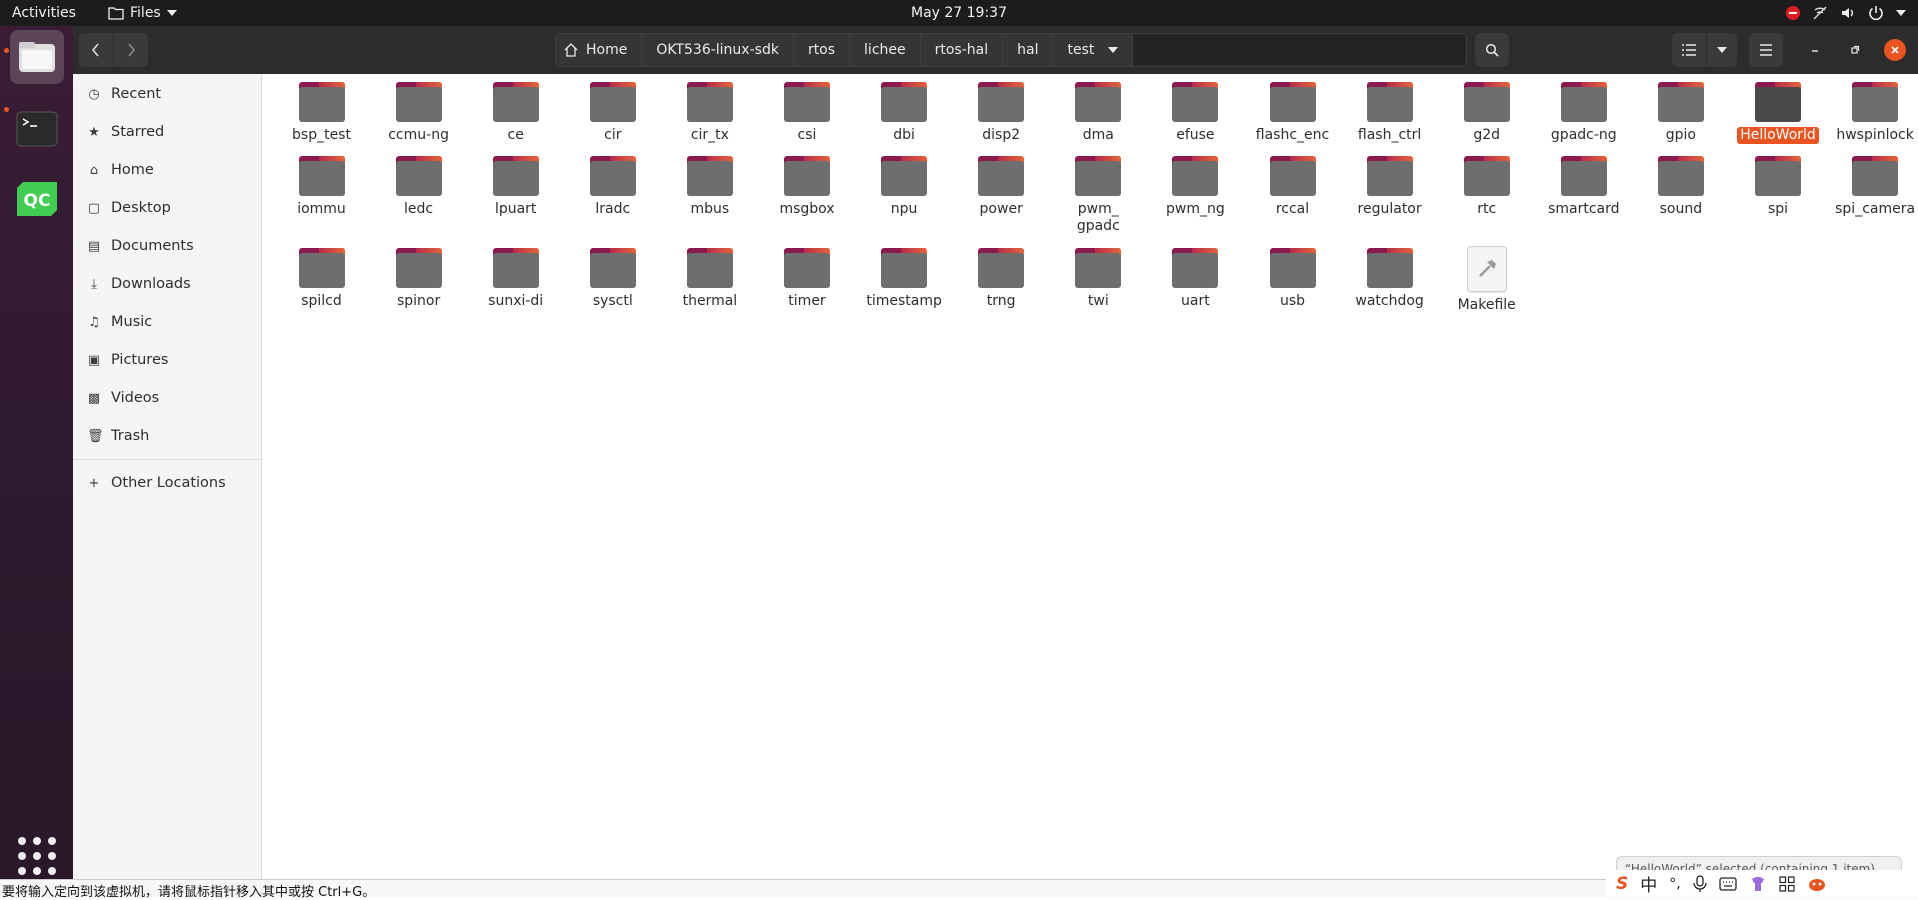 Image resolution: width=1918 pixels, height=900 pixels. I want to click on network-icon, so click(1820, 13).